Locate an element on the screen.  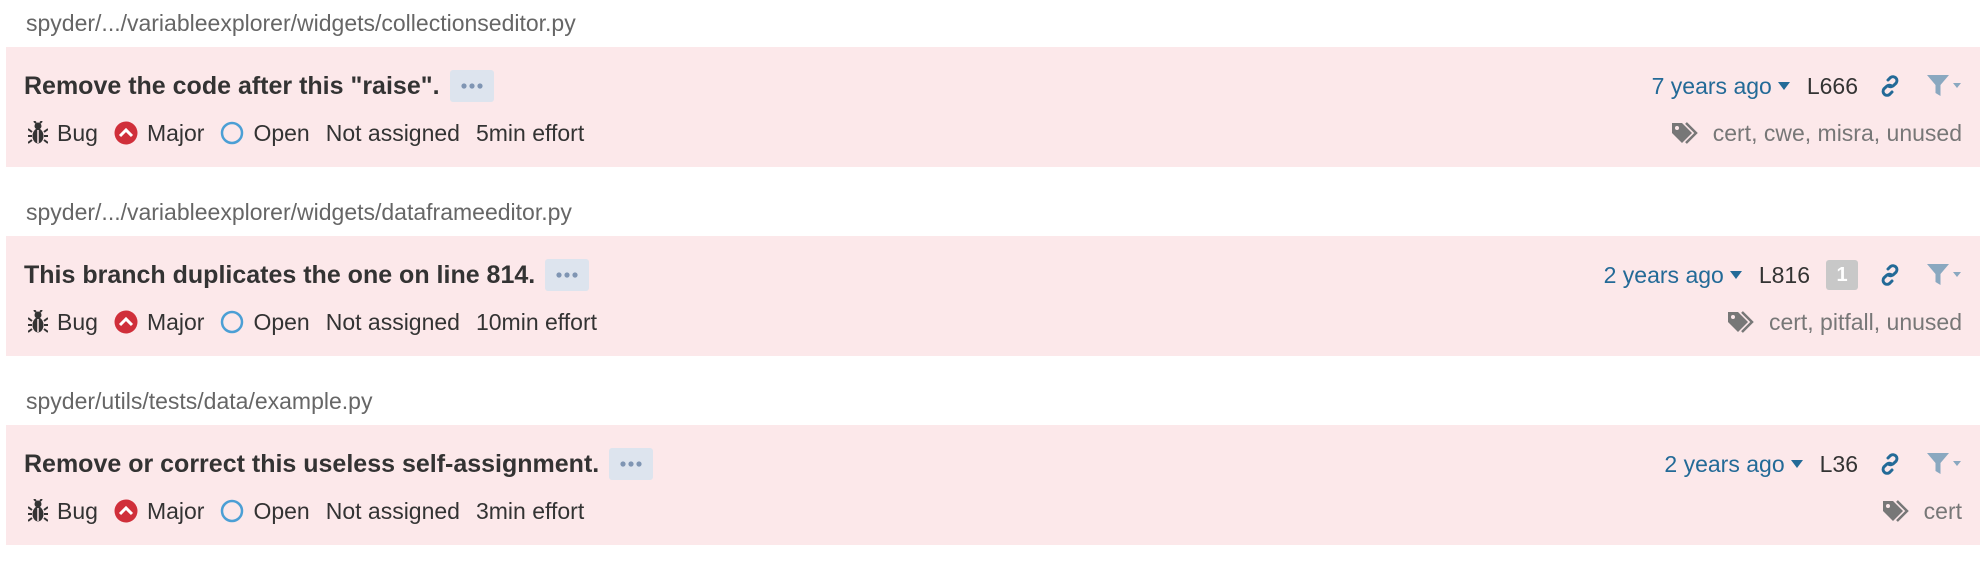
issue-date: 7 years ago is located at coordinates (1711, 85).